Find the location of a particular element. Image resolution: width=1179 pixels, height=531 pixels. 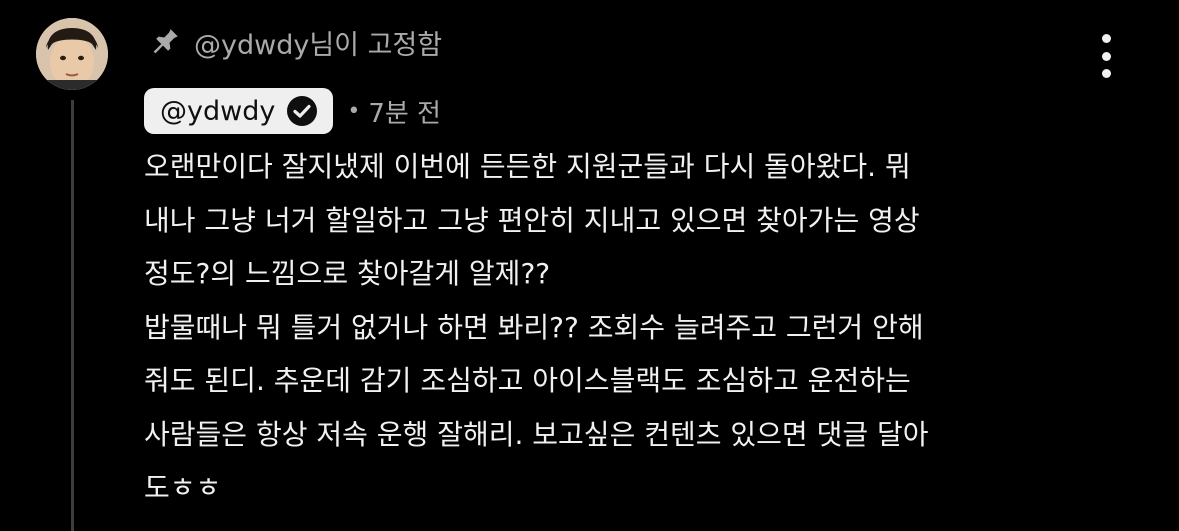

avatar-image is located at coordinates (72, 54).